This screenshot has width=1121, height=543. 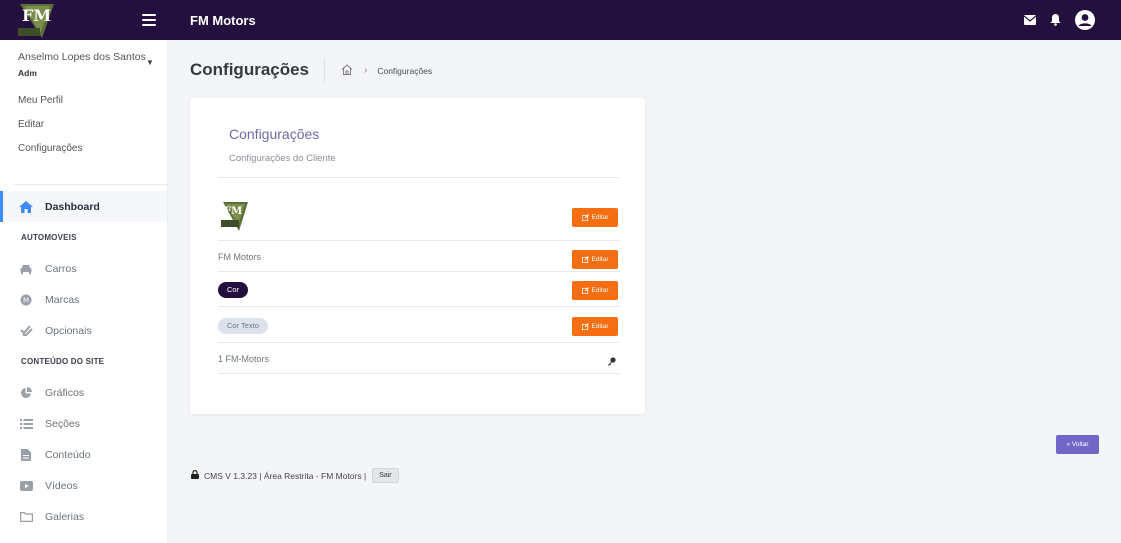 What do you see at coordinates (26, 269) in the screenshot?
I see `car-icon` at bounding box center [26, 269].